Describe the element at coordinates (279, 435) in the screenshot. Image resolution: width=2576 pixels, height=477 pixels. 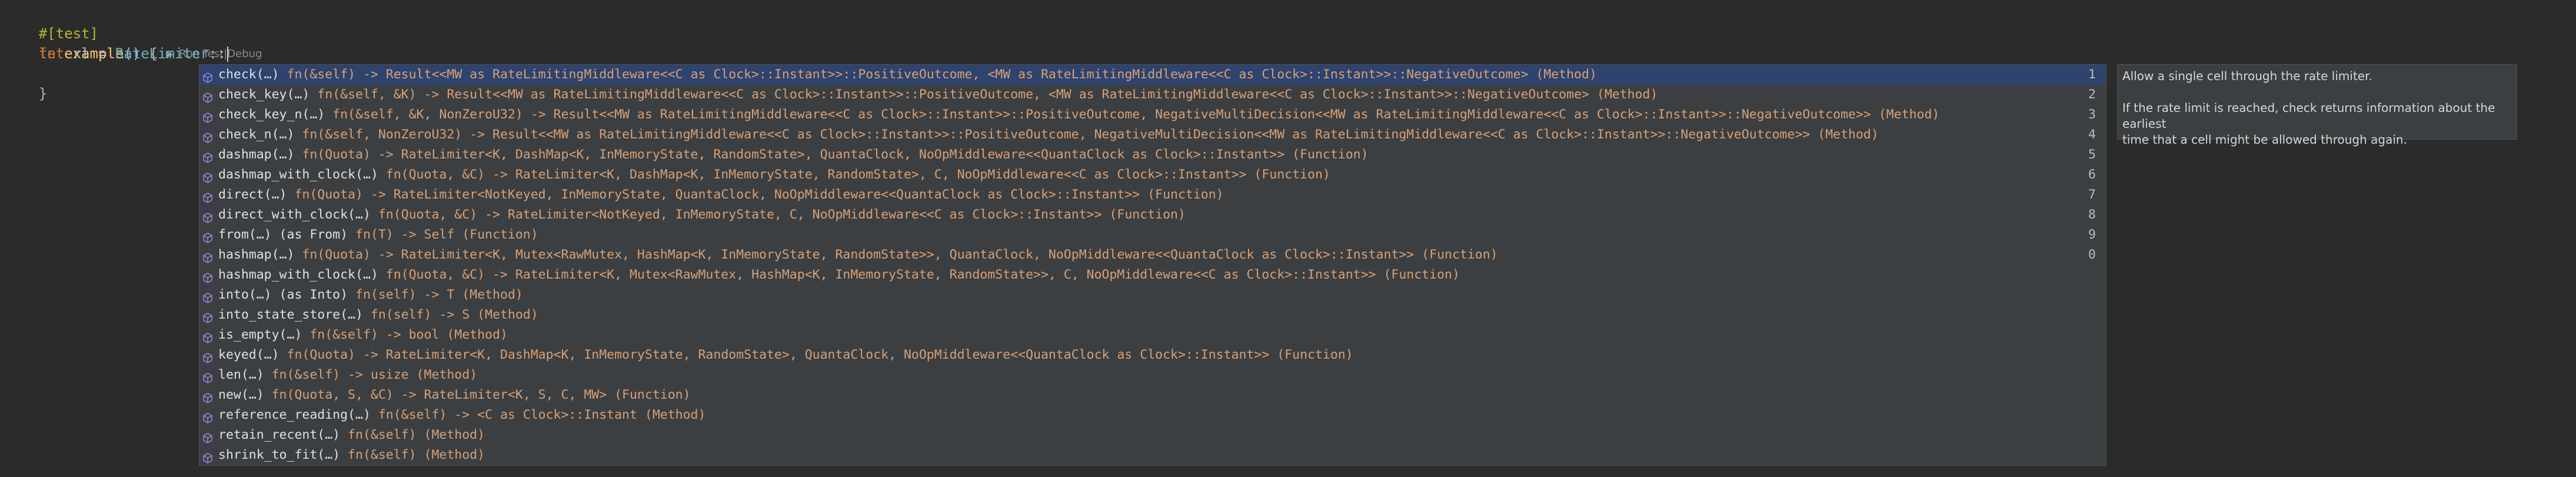
I see `completion-item-name: retain_recent(…)` at that location.